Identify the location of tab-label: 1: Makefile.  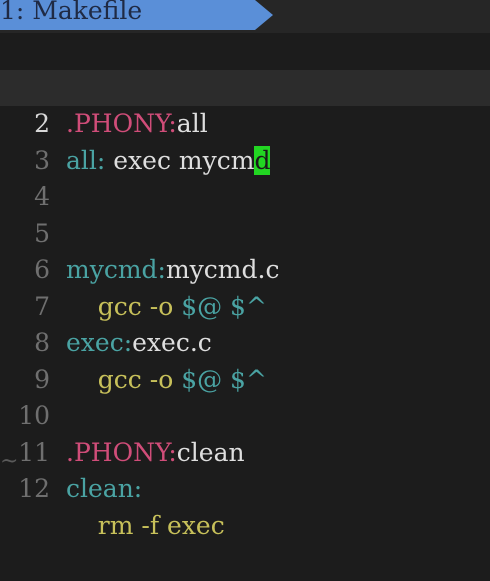
(71, 12).